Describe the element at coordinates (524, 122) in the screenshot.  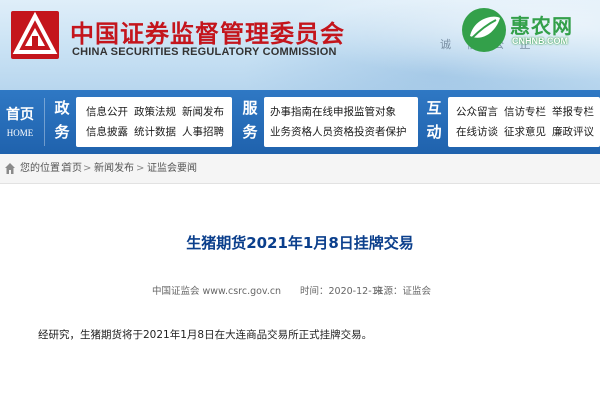
I see `nav-panel-interaction: 公众留言 信访专栏 举报专栏 在线访谈 征求意见 廉政评议` at that location.